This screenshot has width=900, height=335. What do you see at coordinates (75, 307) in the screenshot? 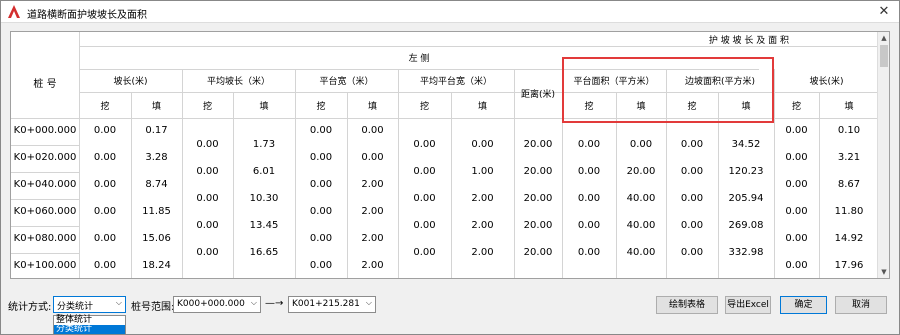
I see `stat-method-value: 分类统计` at bounding box center [75, 307].